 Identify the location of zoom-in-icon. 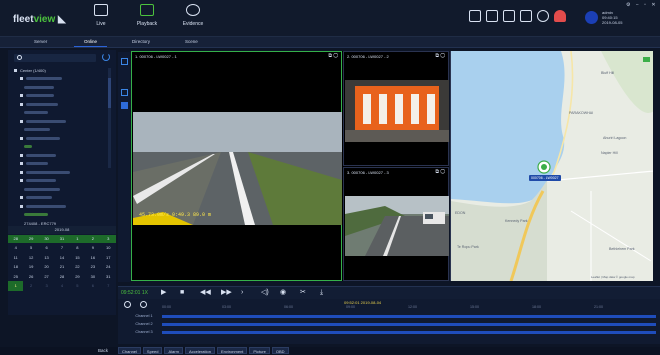
(127, 304).